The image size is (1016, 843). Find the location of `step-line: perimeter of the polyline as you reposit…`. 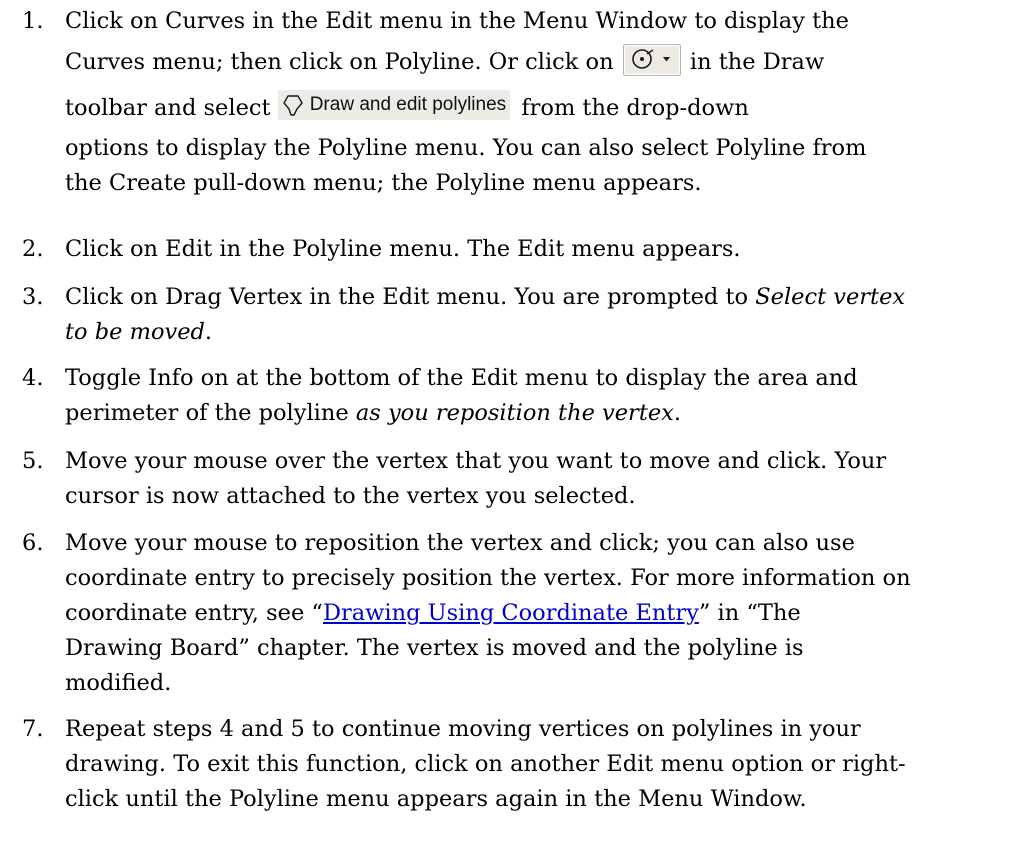

step-line: perimeter of the polyline as you reposit… is located at coordinates (526, 413).